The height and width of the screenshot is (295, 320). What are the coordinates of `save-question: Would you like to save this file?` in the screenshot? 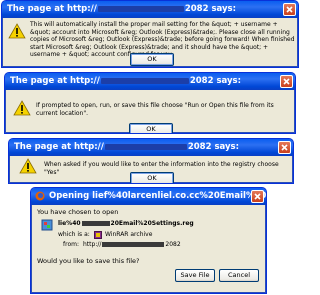 It's located at (88, 261).